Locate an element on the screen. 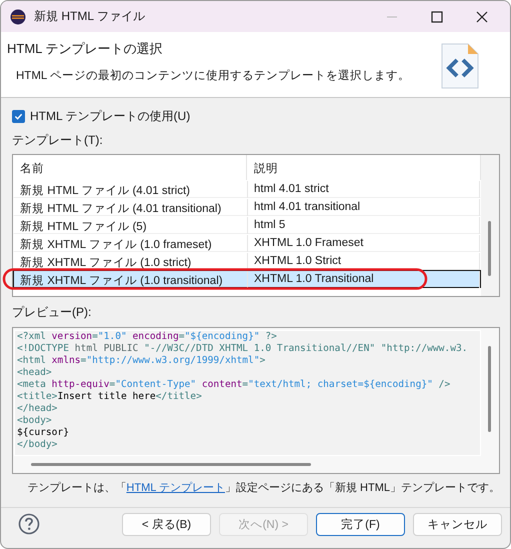  checkbox is located at coordinates (18, 116).